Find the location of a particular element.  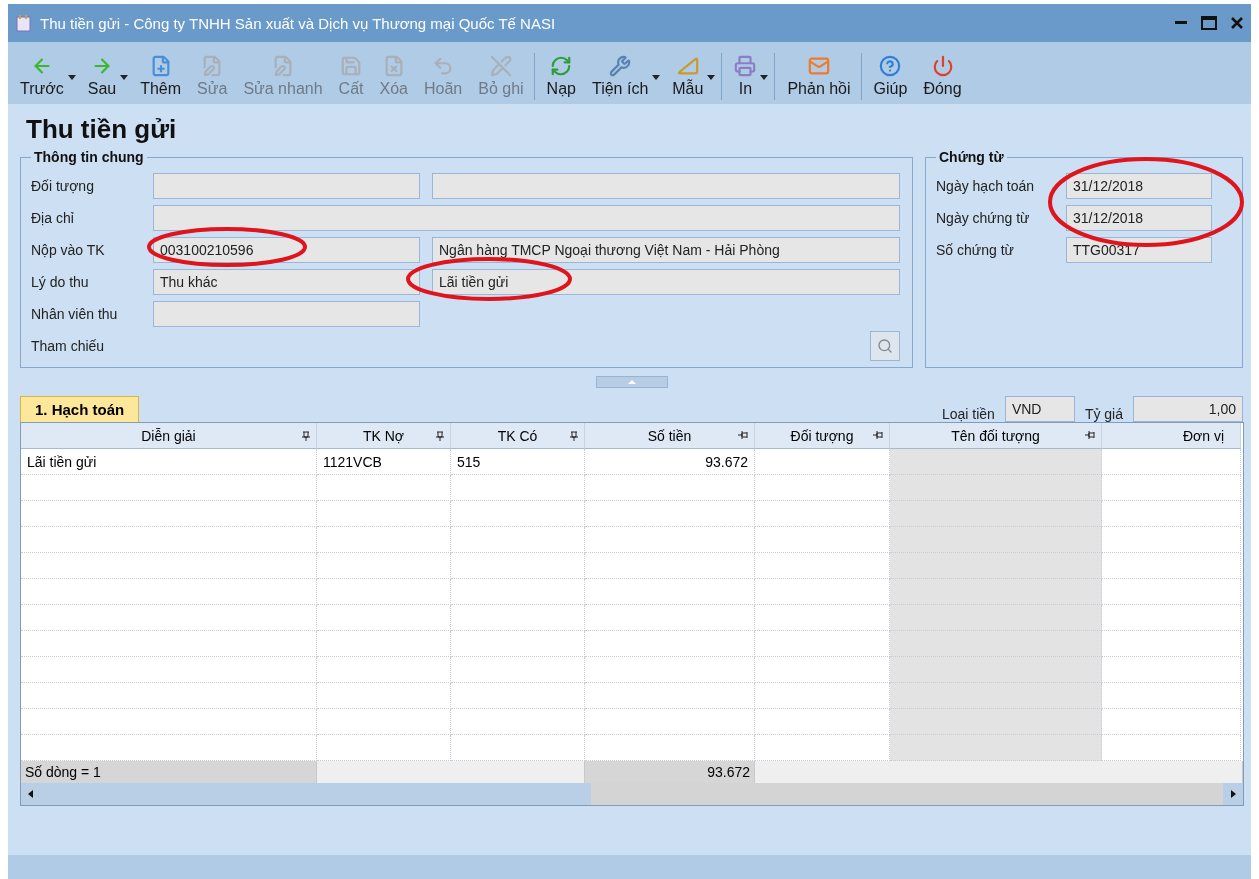

pen-off-icon is located at coordinates (500, 66).